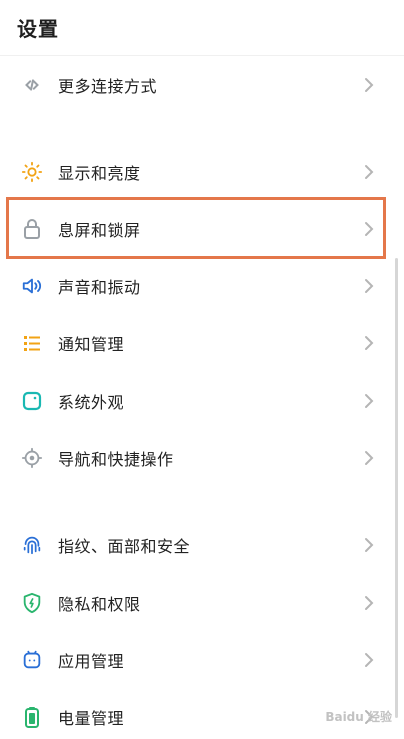  What do you see at coordinates (99, 604) in the screenshot?
I see `settings-item-label: 隐私和权限` at bounding box center [99, 604].